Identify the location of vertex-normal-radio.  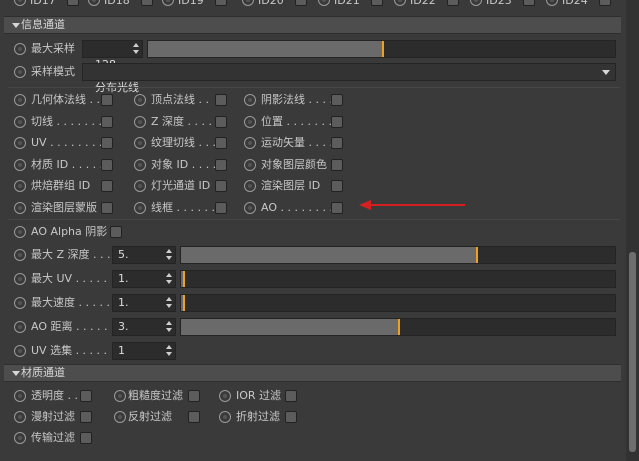
(140, 100).